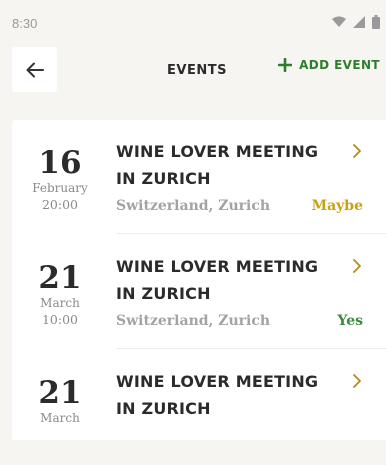 This screenshot has height=465, width=386. Describe the element at coordinates (359, 22) in the screenshot. I see `cellular-signal-icon` at that location.